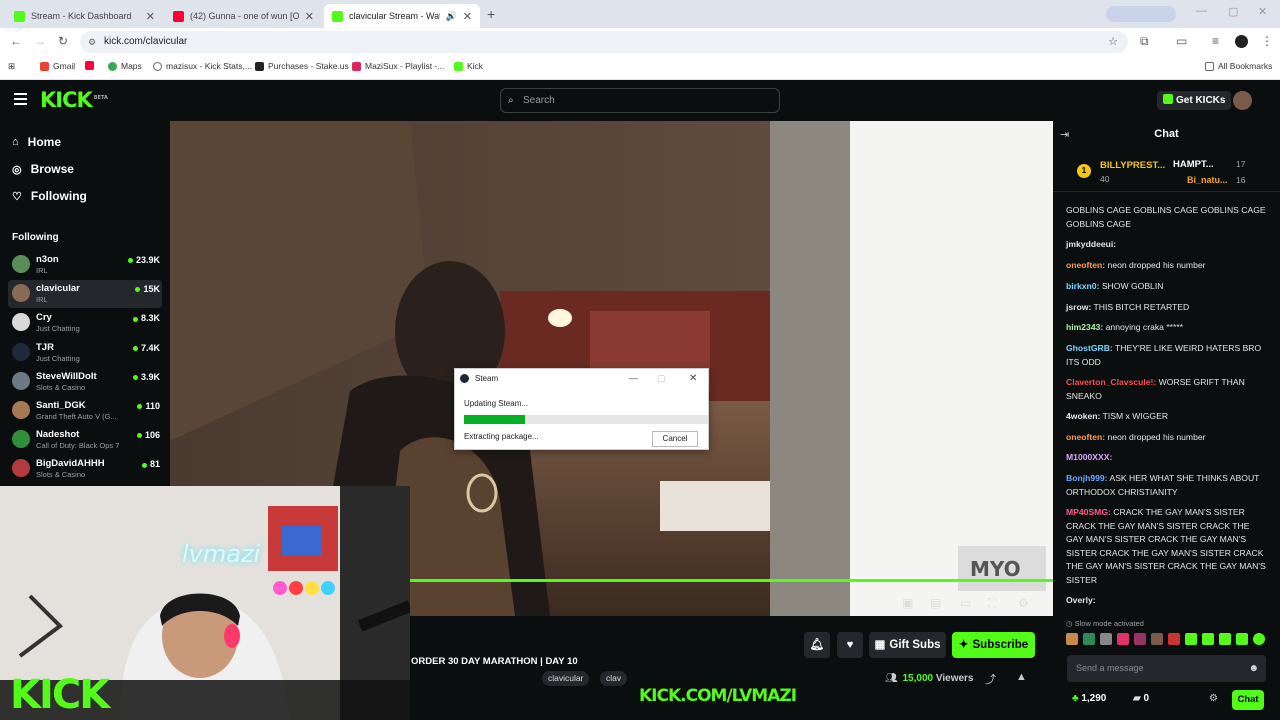 The width and height of the screenshot is (1280, 720). Describe the element at coordinates (85, 382) in the screenshot. I see `sidebar-channel-stevewilldoit: SteveWillDoIt Slots & Casino 3.9K` at that location.